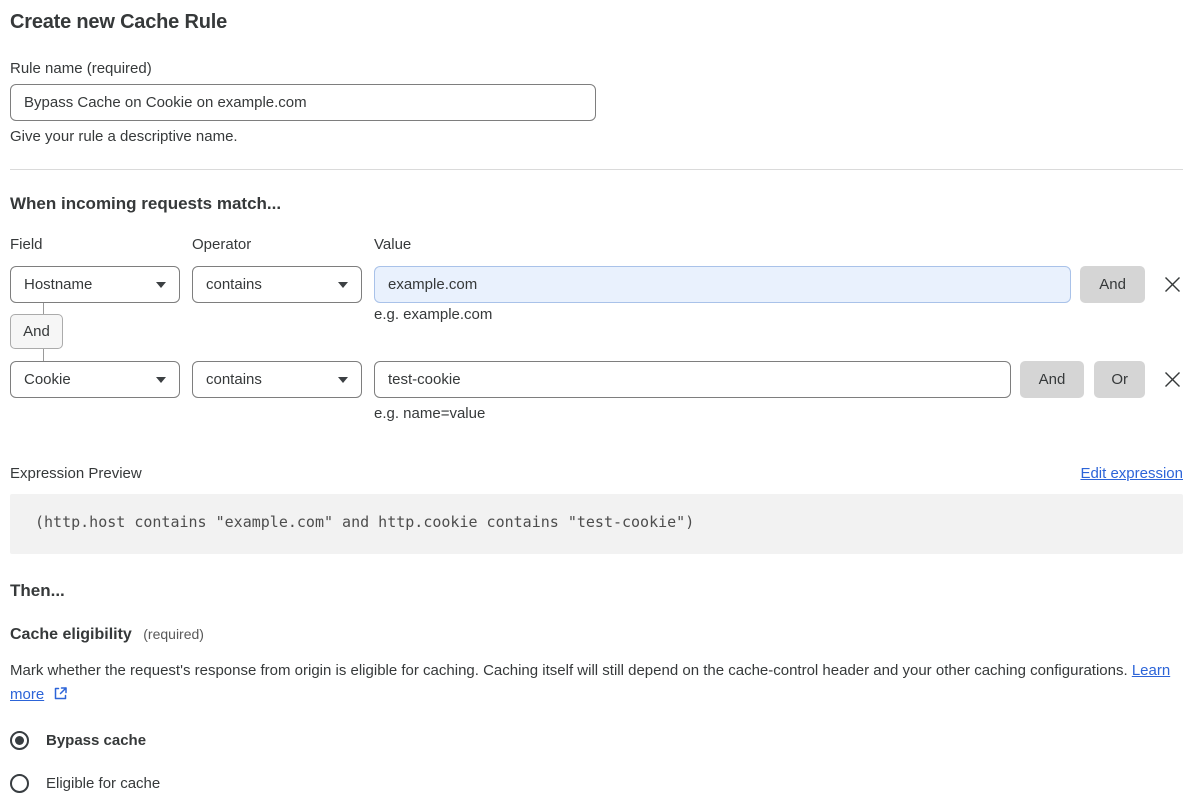 The width and height of the screenshot is (1200, 793). Describe the element at coordinates (26, 244) in the screenshot. I see `field-column-label: Field` at that location.